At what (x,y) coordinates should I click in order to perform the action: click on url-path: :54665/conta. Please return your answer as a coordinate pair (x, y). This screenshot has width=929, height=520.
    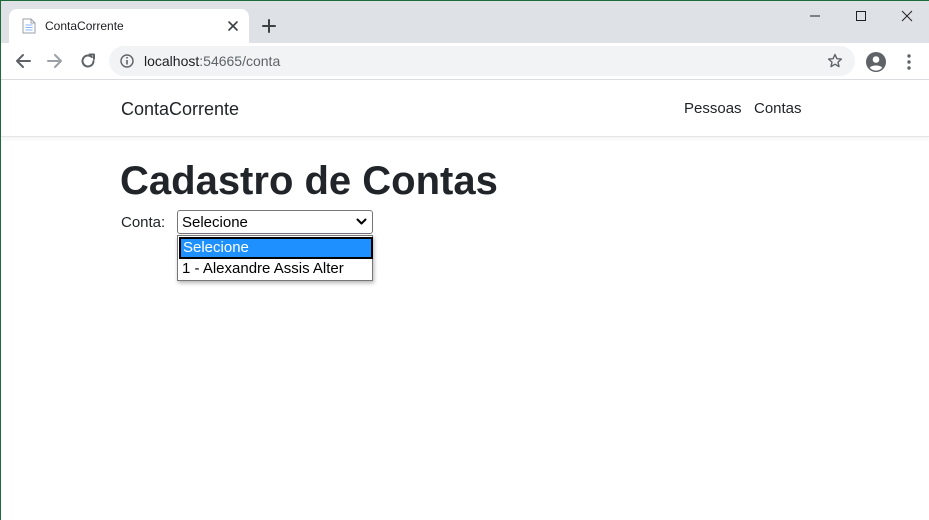
    Looking at the image, I should click on (240, 61).